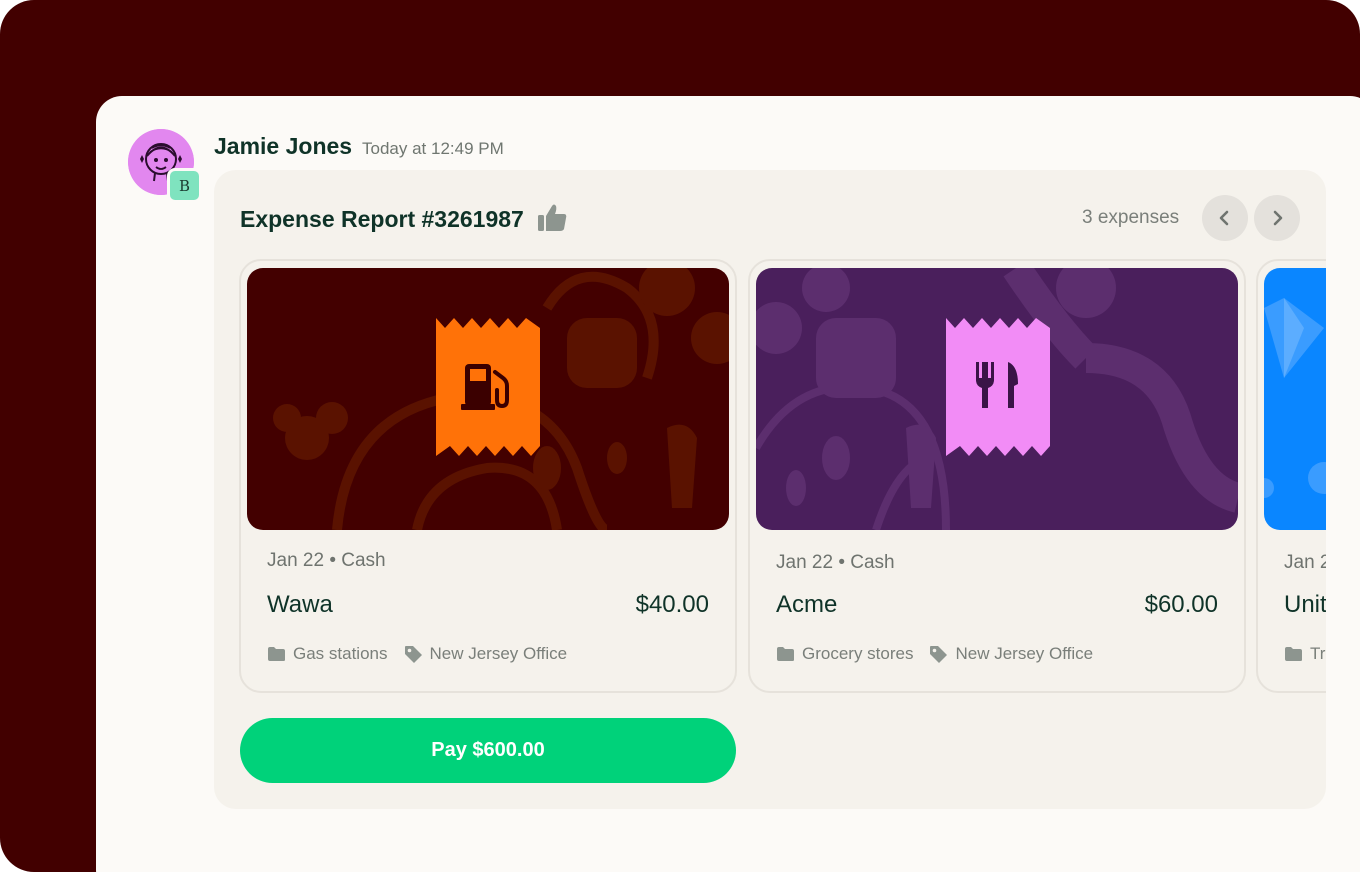 This screenshot has width=1360, height=872. I want to click on next-button, so click(1277, 218).